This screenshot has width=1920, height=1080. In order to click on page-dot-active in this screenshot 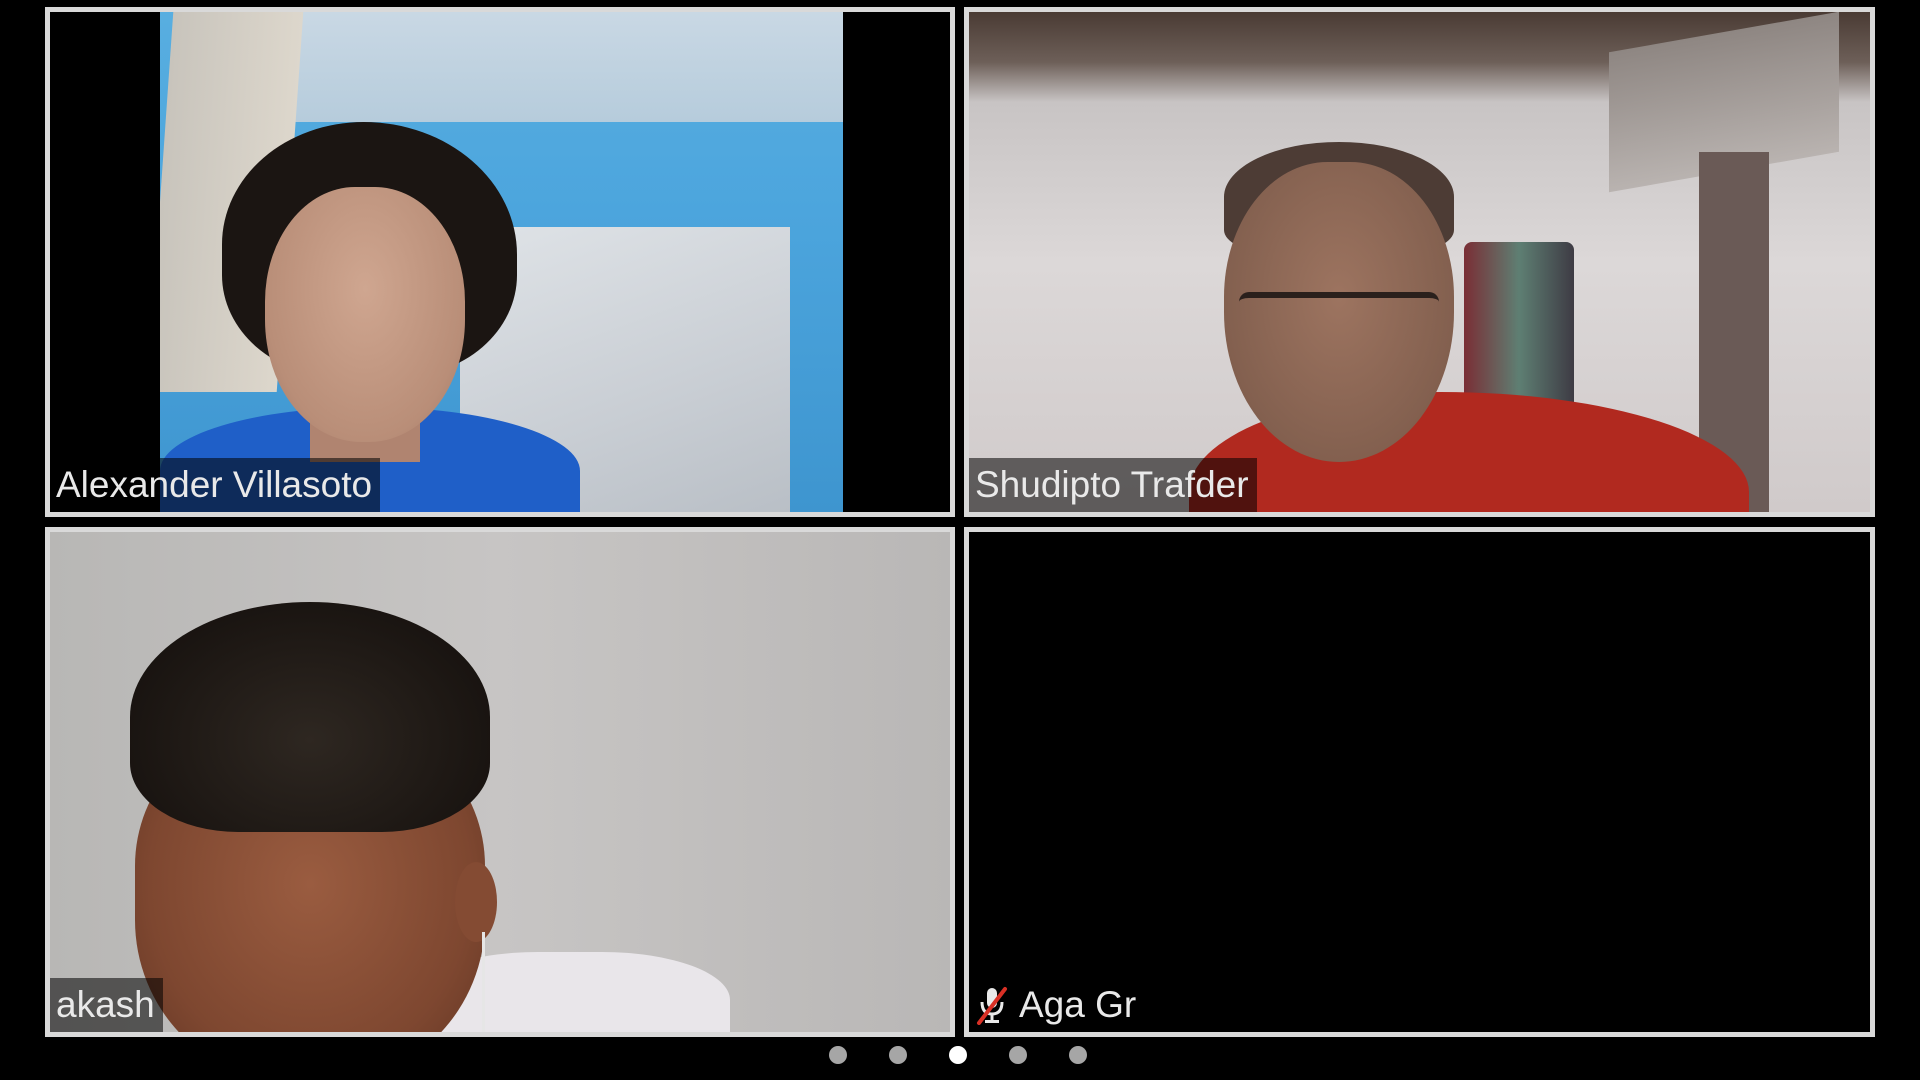, I will do `click(958, 1055)`.